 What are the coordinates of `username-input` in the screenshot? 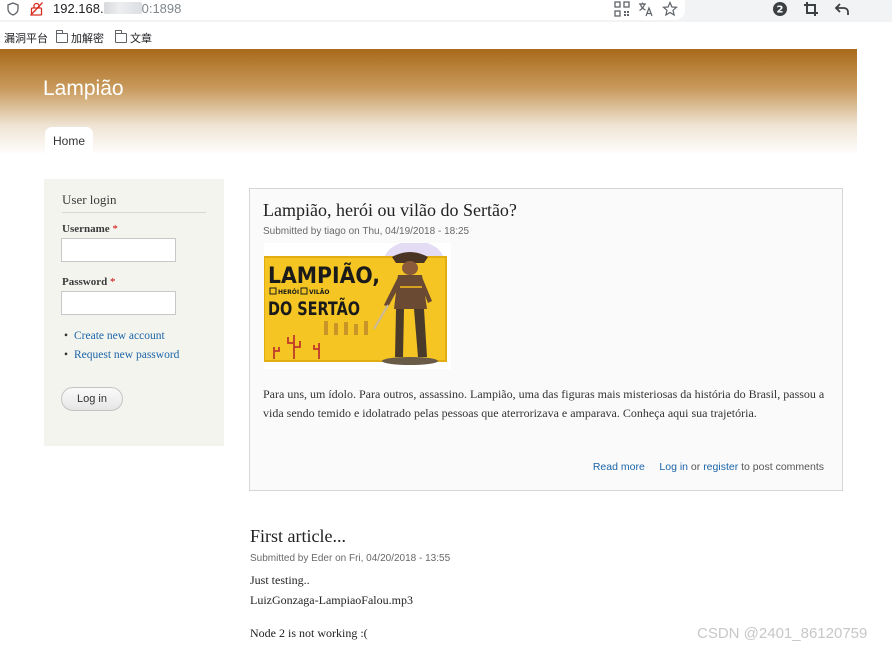 It's located at (118, 250).